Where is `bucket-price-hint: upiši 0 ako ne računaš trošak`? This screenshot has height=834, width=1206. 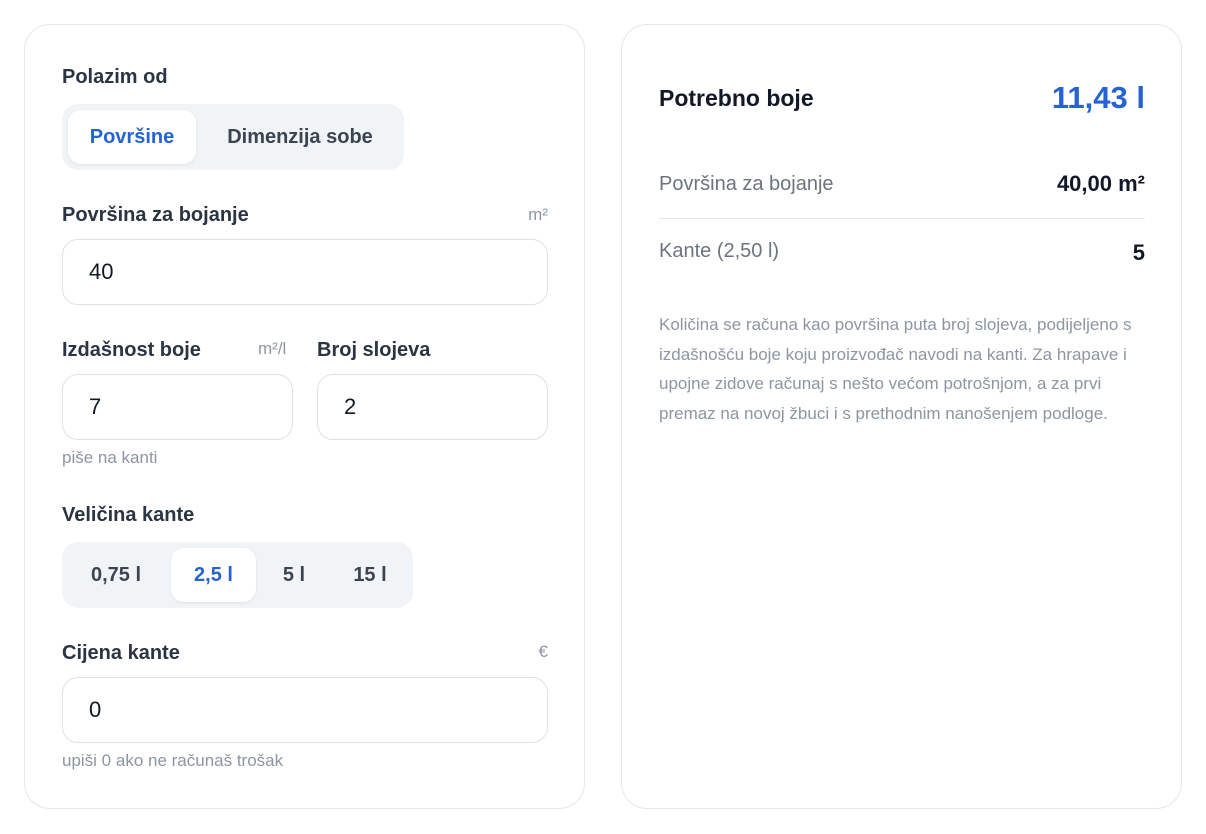 bucket-price-hint: upiši 0 ako ne računaš trošak is located at coordinates (173, 760).